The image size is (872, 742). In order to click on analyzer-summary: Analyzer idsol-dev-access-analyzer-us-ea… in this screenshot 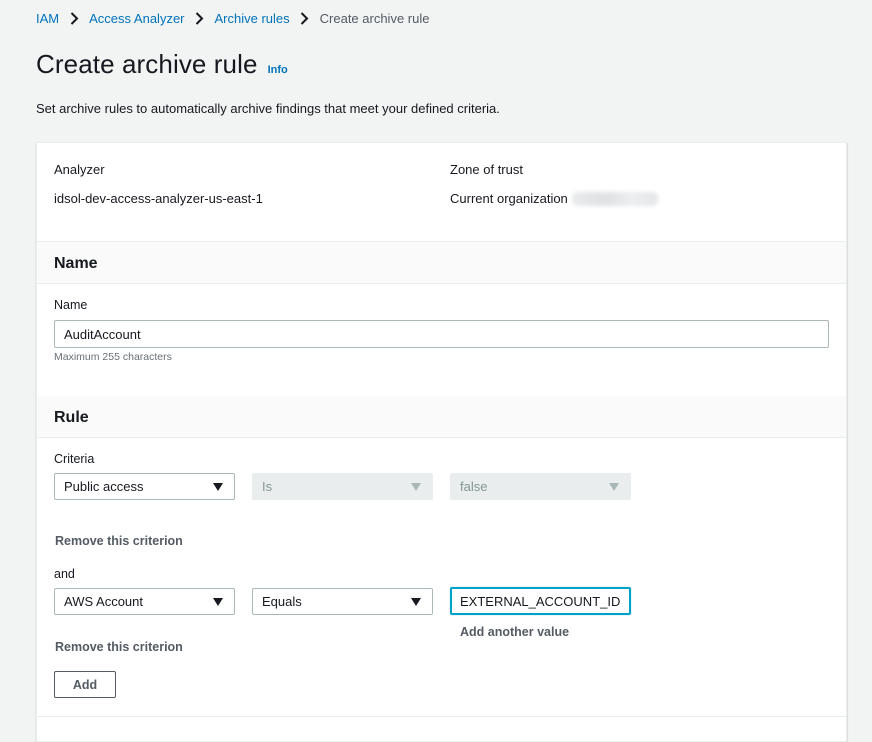, I will do `click(441, 192)`.